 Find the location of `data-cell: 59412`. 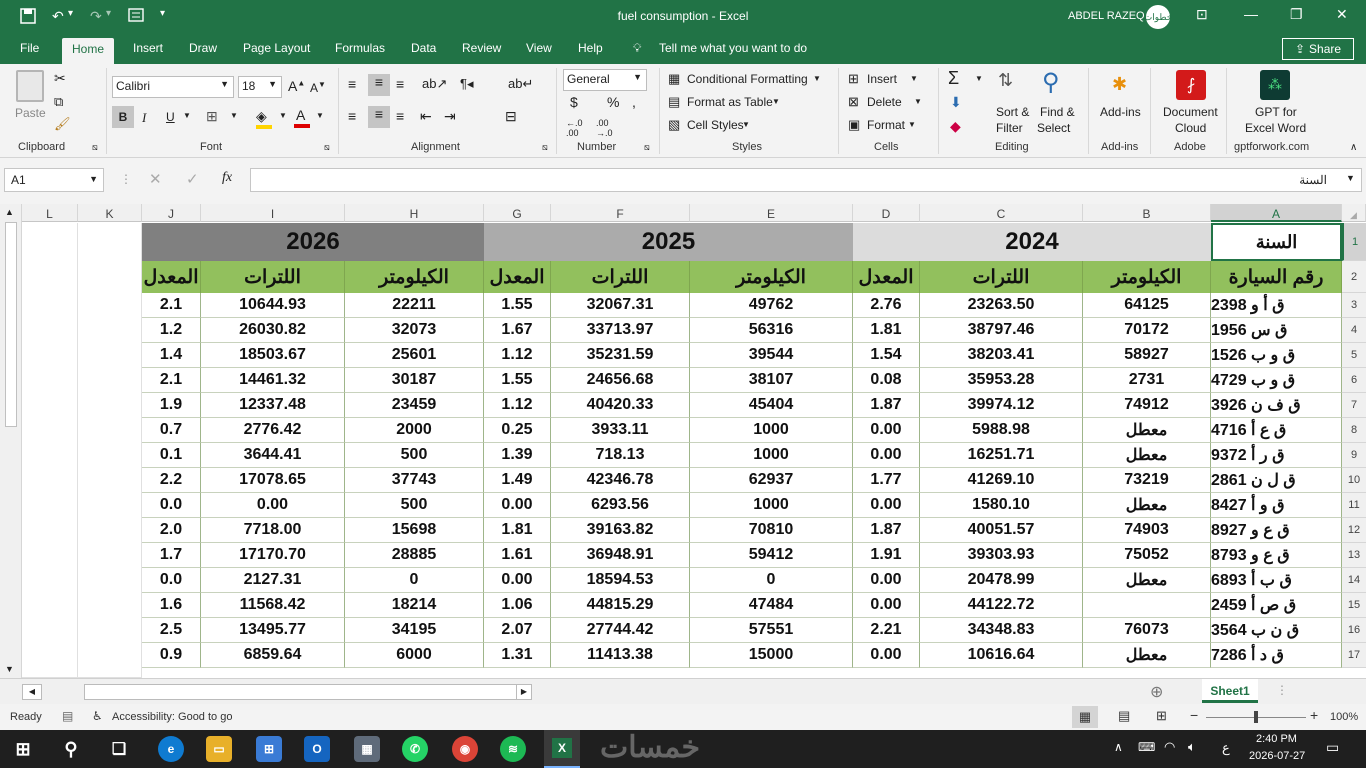

data-cell: 59412 is located at coordinates (771, 555).